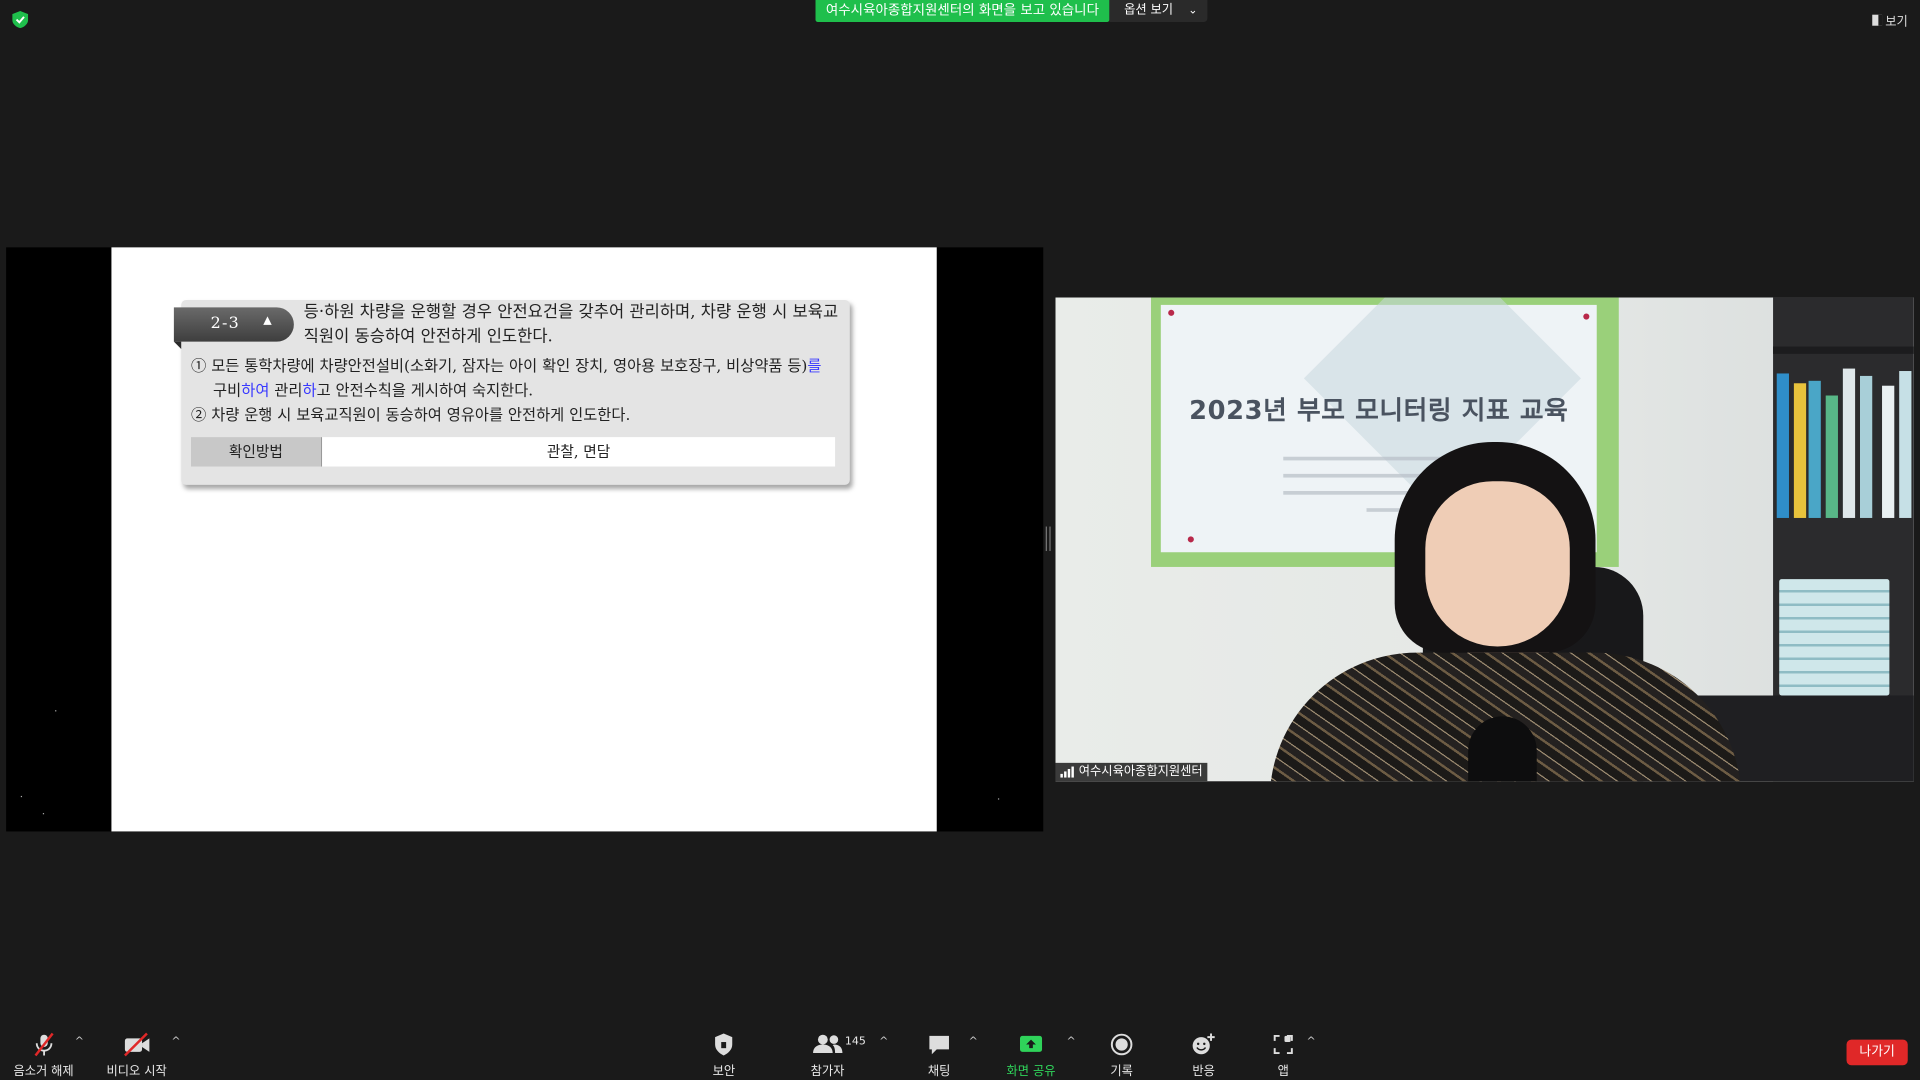  Describe the element at coordinates (256, 452) in the screenshot. I see `verification-method-label: 확인방법` at that location.